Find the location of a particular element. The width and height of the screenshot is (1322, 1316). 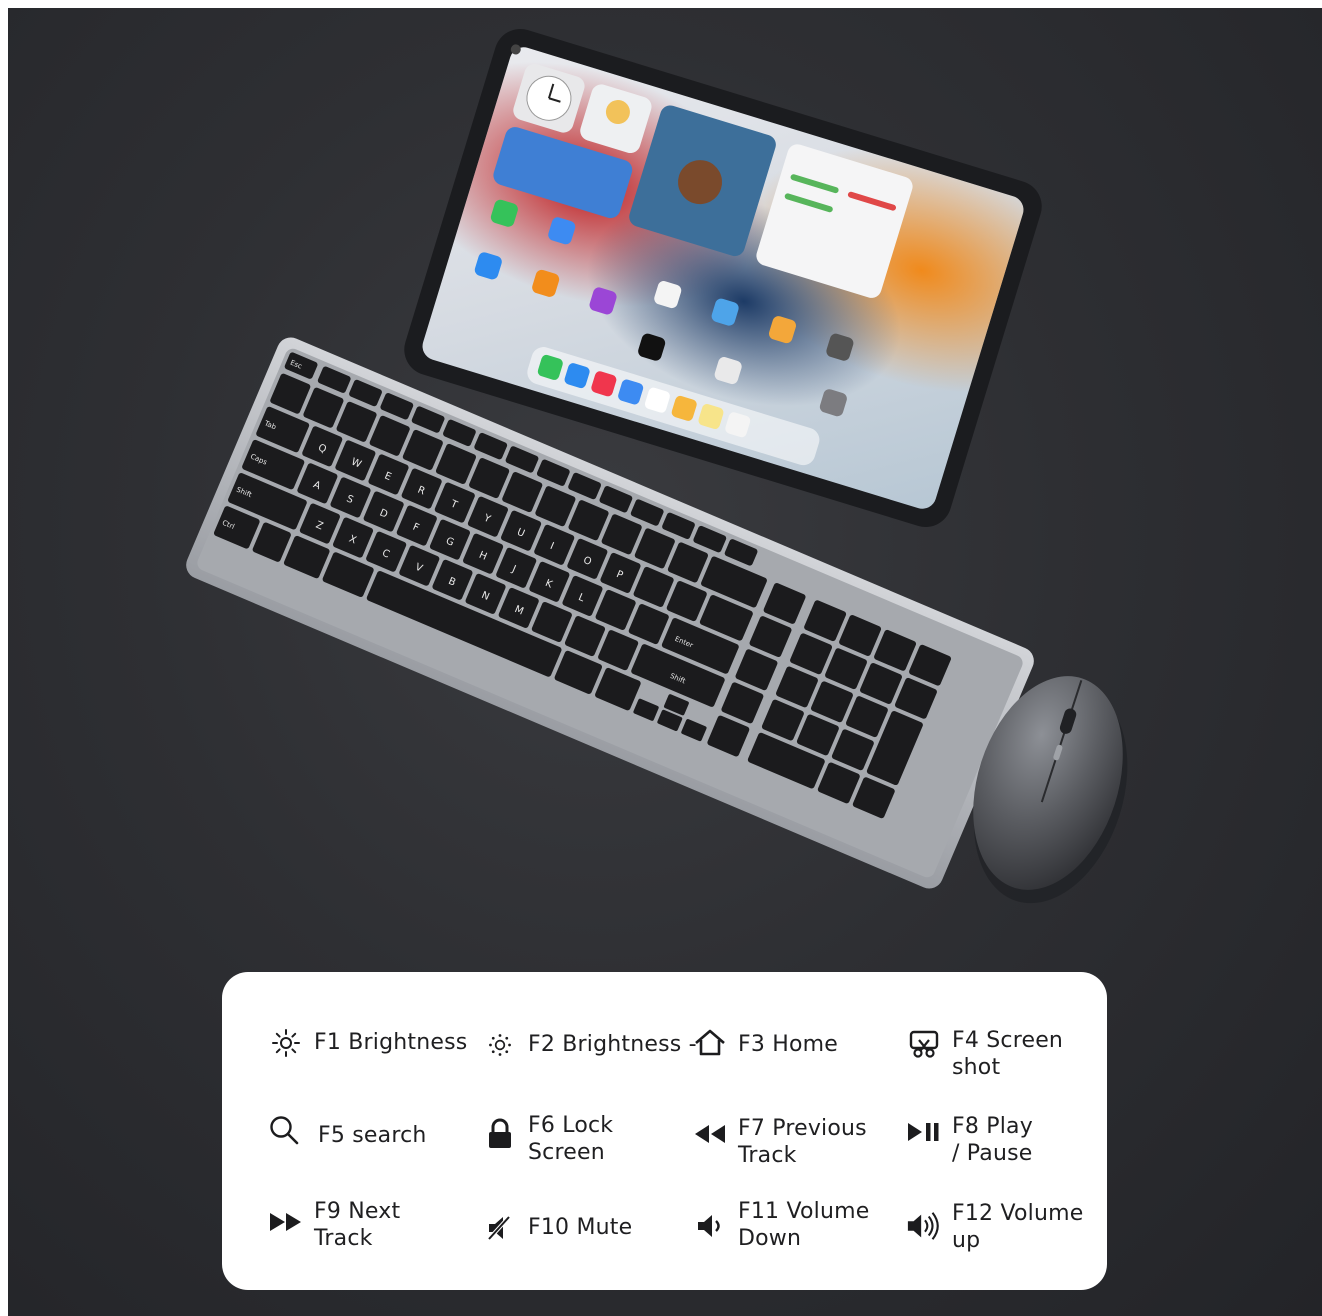

fn-item-f2: F2 Brightness - is located at coordinates (589, 1045).